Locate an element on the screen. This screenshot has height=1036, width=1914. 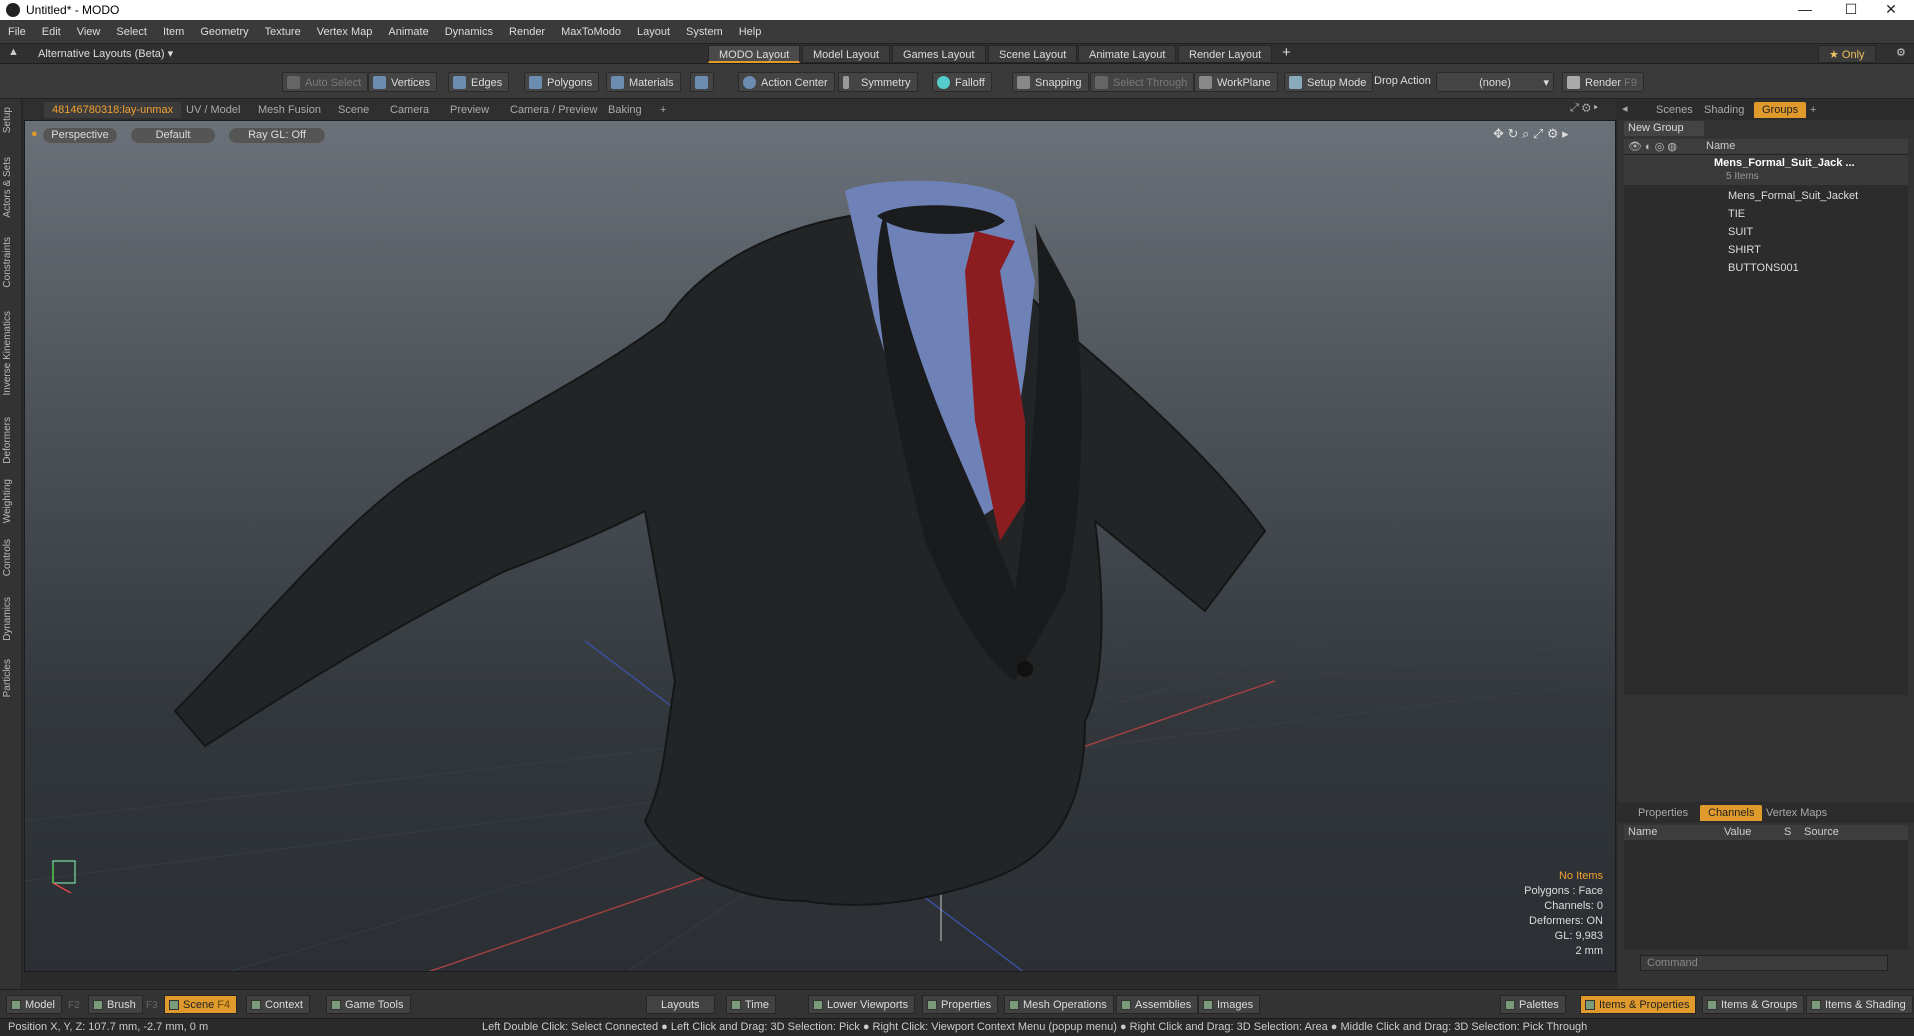
assemblies-button: Assemblies is located at coordinates (1157, 1004).